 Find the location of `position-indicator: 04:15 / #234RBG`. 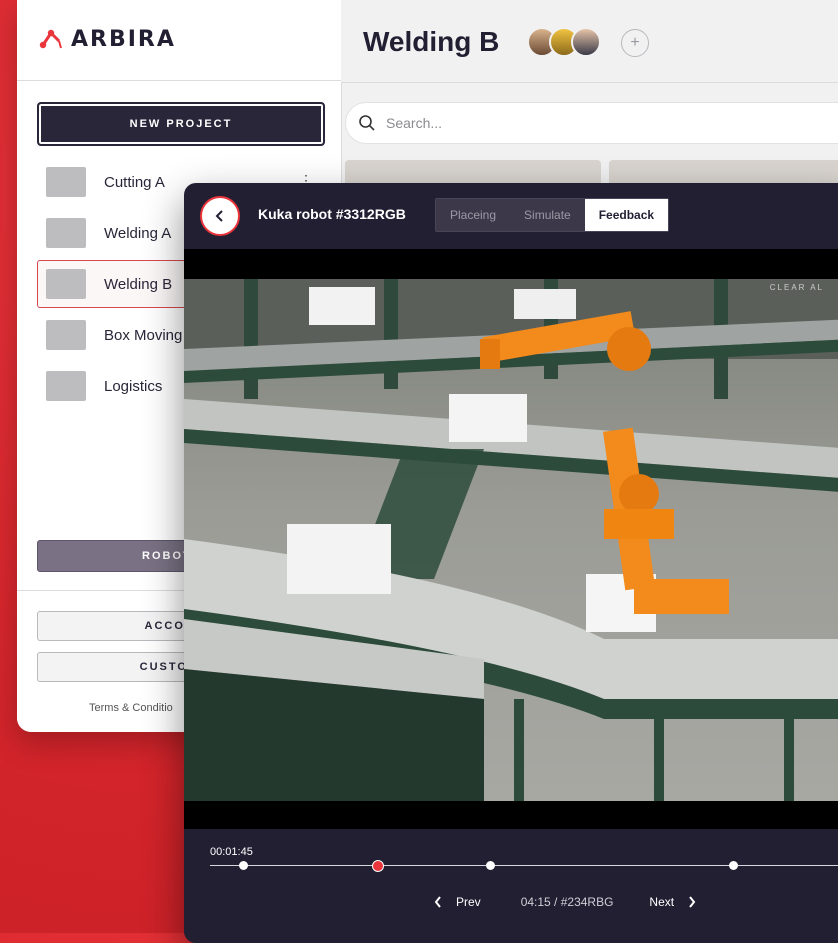

position-indicator: 04:15 / #234RBG is located at coordinates (567, 902).